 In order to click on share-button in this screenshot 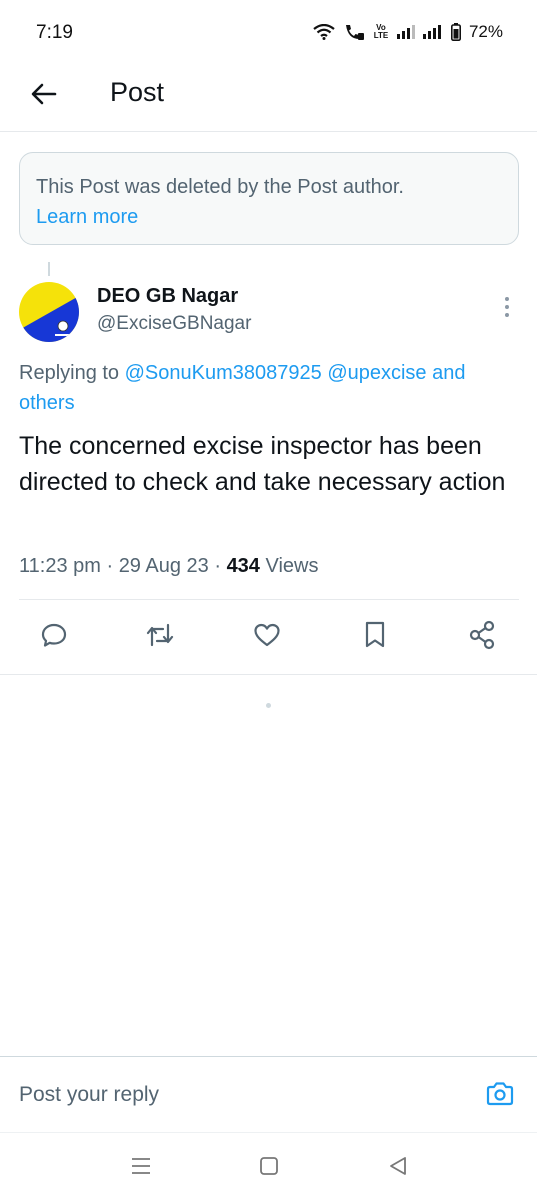, I will do `click(482, 637)`.